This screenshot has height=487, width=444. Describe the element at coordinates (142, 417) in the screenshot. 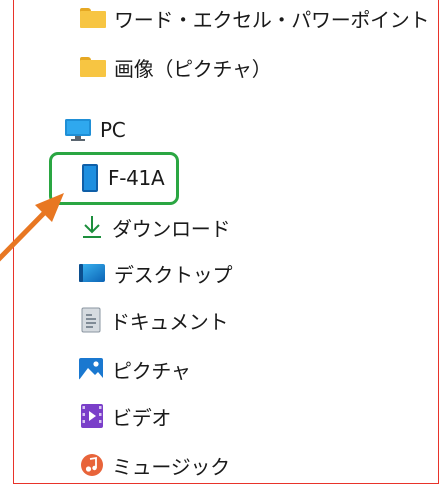

I see `sidebar-item-label: ビデオ` at that location.